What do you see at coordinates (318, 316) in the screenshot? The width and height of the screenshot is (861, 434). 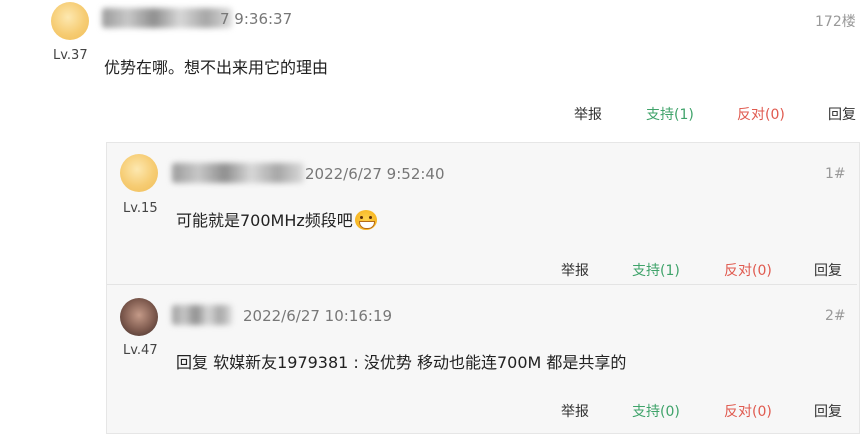 I see `reply-time: 2022/6/27 10:16:19` at bounding box center [318, 316].